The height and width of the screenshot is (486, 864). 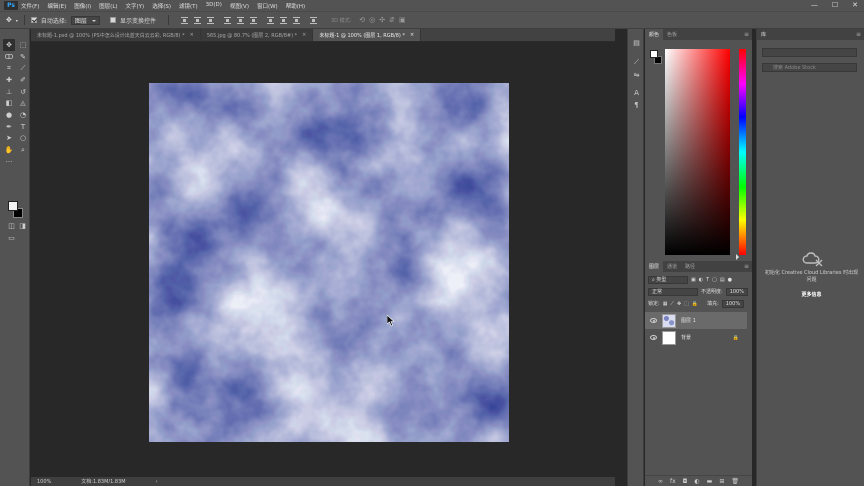 I want to click on menu-item: 选择(S), so click(x=161, y=6).